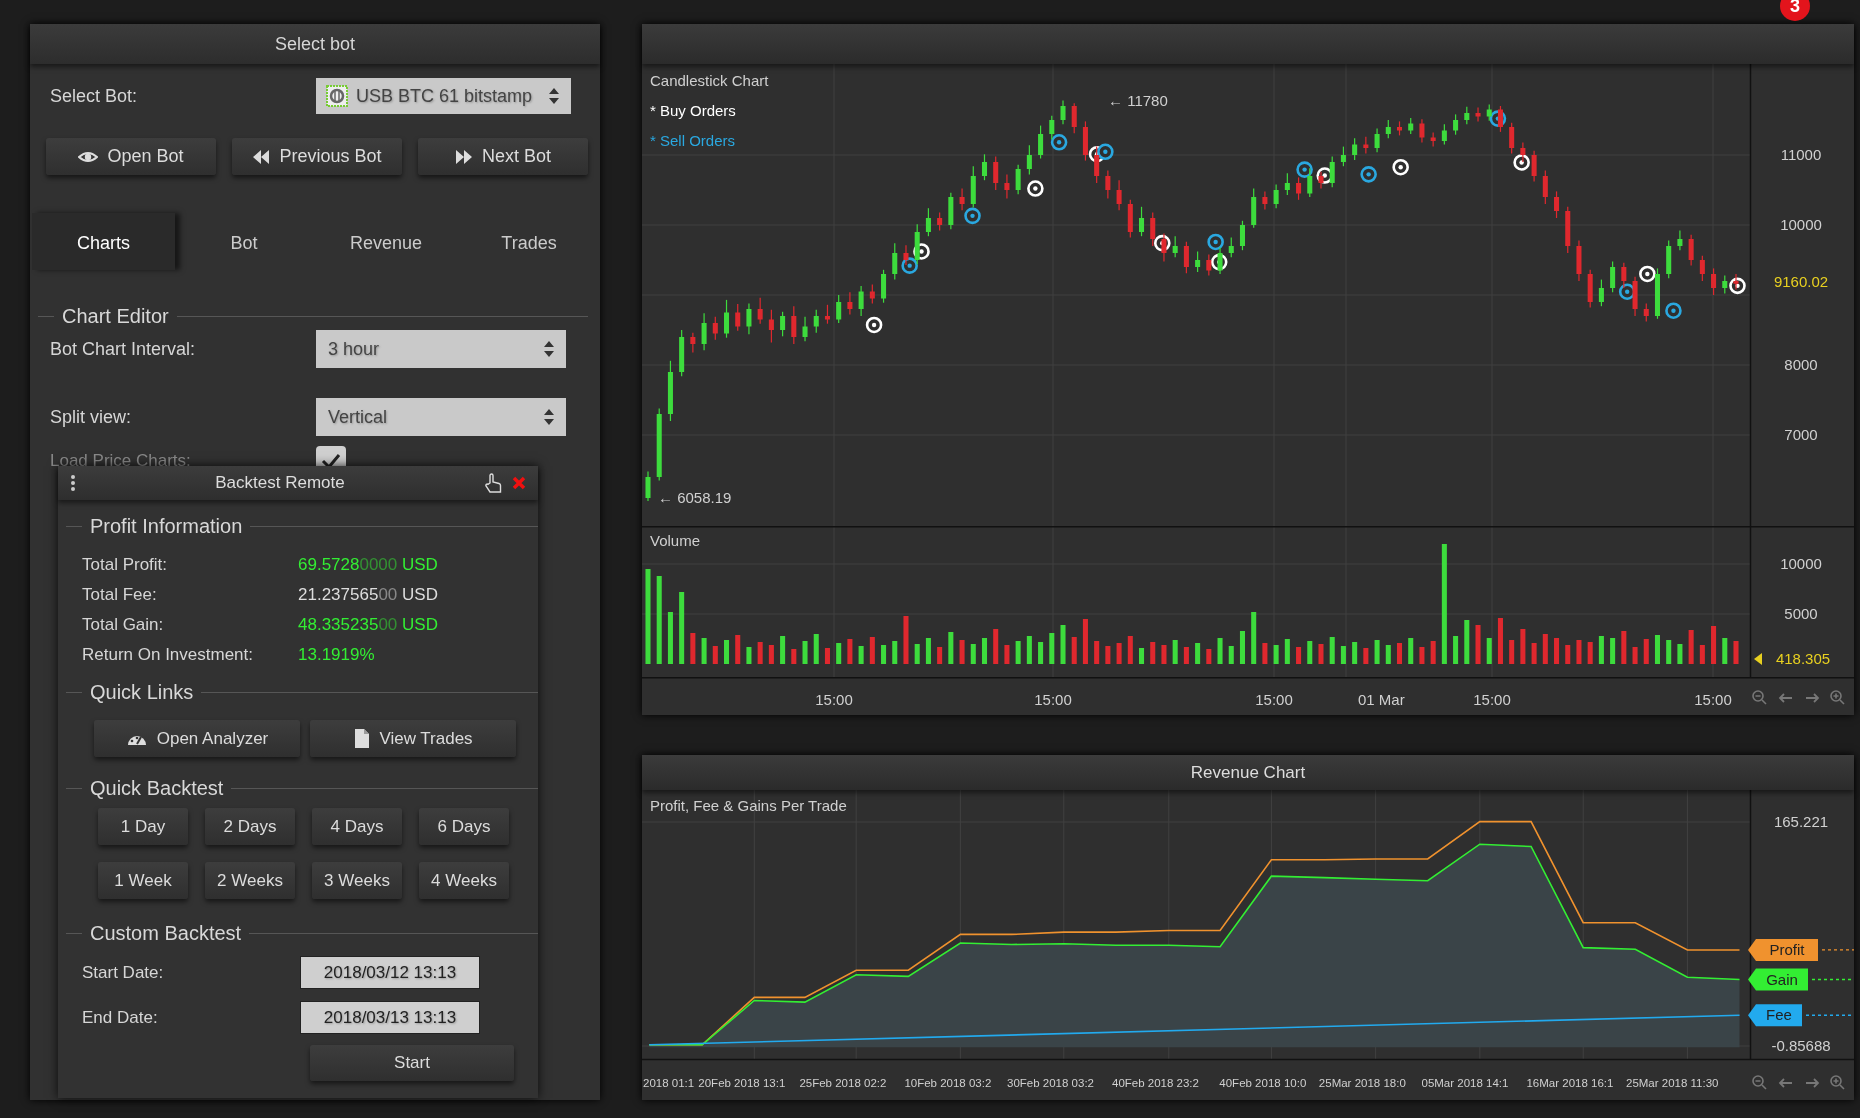 Image resolution: width=1860 pixels, height=1118 pixels. What do you see at coordinates (315, 44) in the screenshot?
I see `panel-title: Select bot` at bounding box center [315, 44].